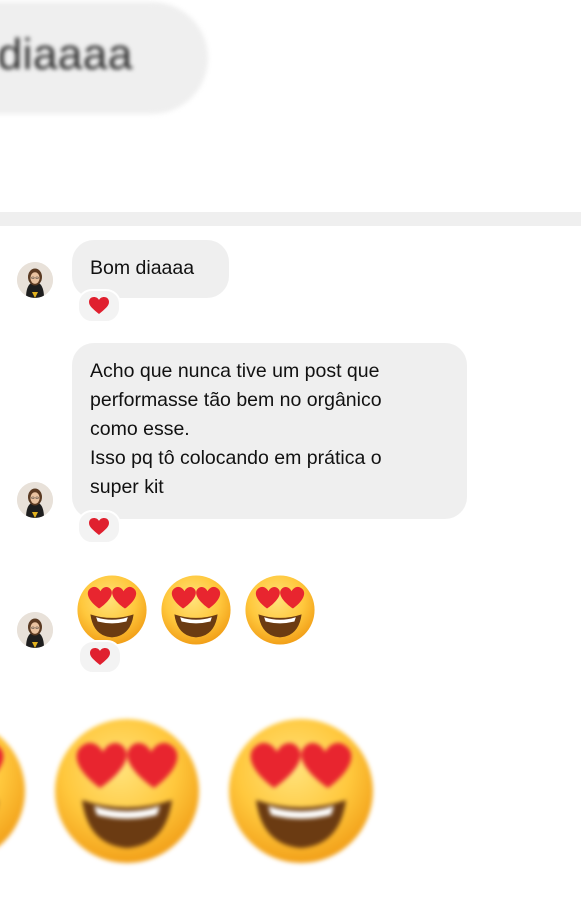 This screenshot has height=910, width=581. What do you see at coordinates (127, 487) in the screenshot?
I see `message-text-line: super kit` at bounding box center [127, 487].